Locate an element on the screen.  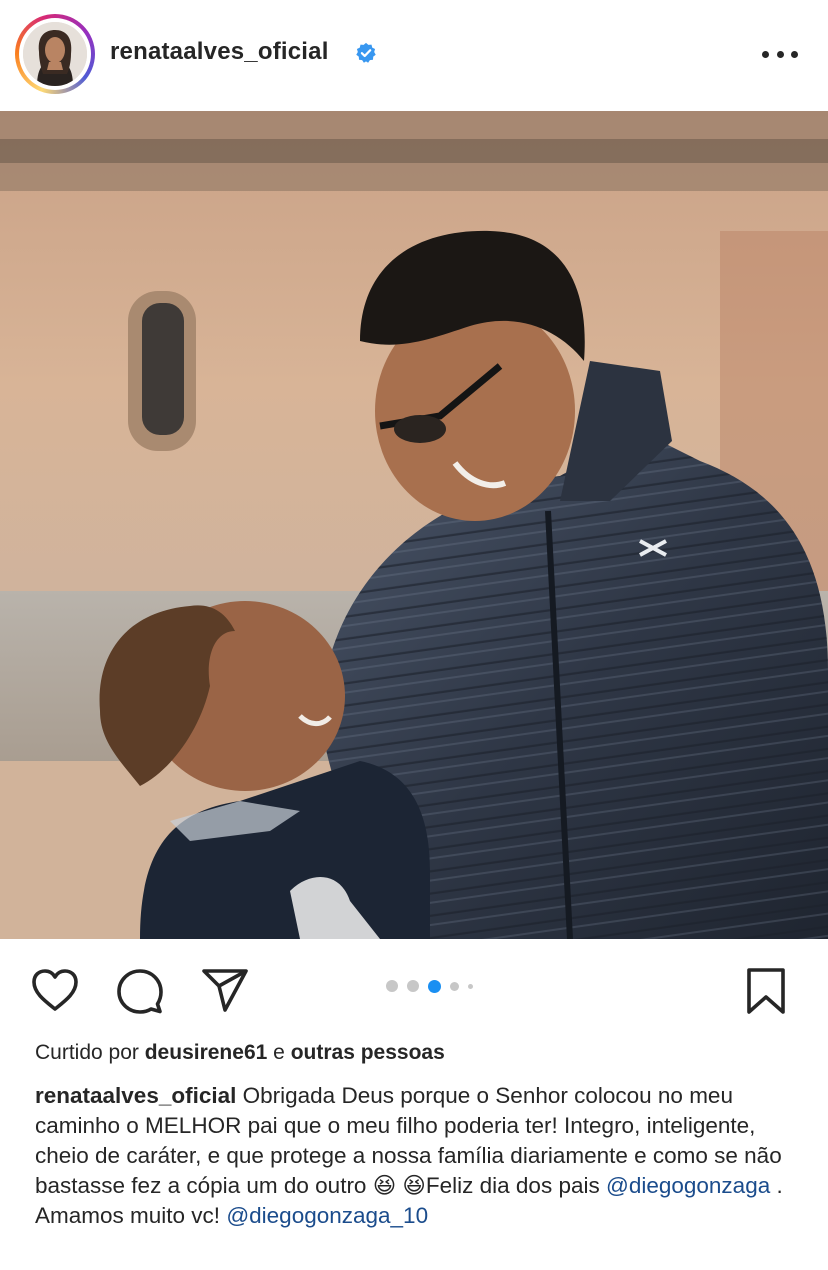
post-header: renataalves_oficial is located at coordinates (414, 55).